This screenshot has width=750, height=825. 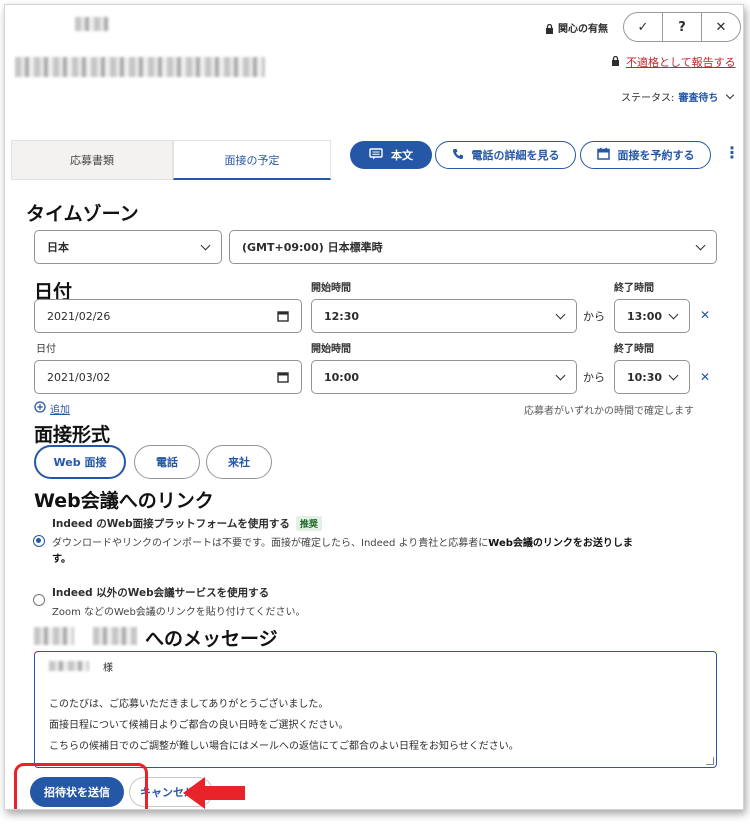 I want to click on plus-circle-icon, so click(x=40, y=408).